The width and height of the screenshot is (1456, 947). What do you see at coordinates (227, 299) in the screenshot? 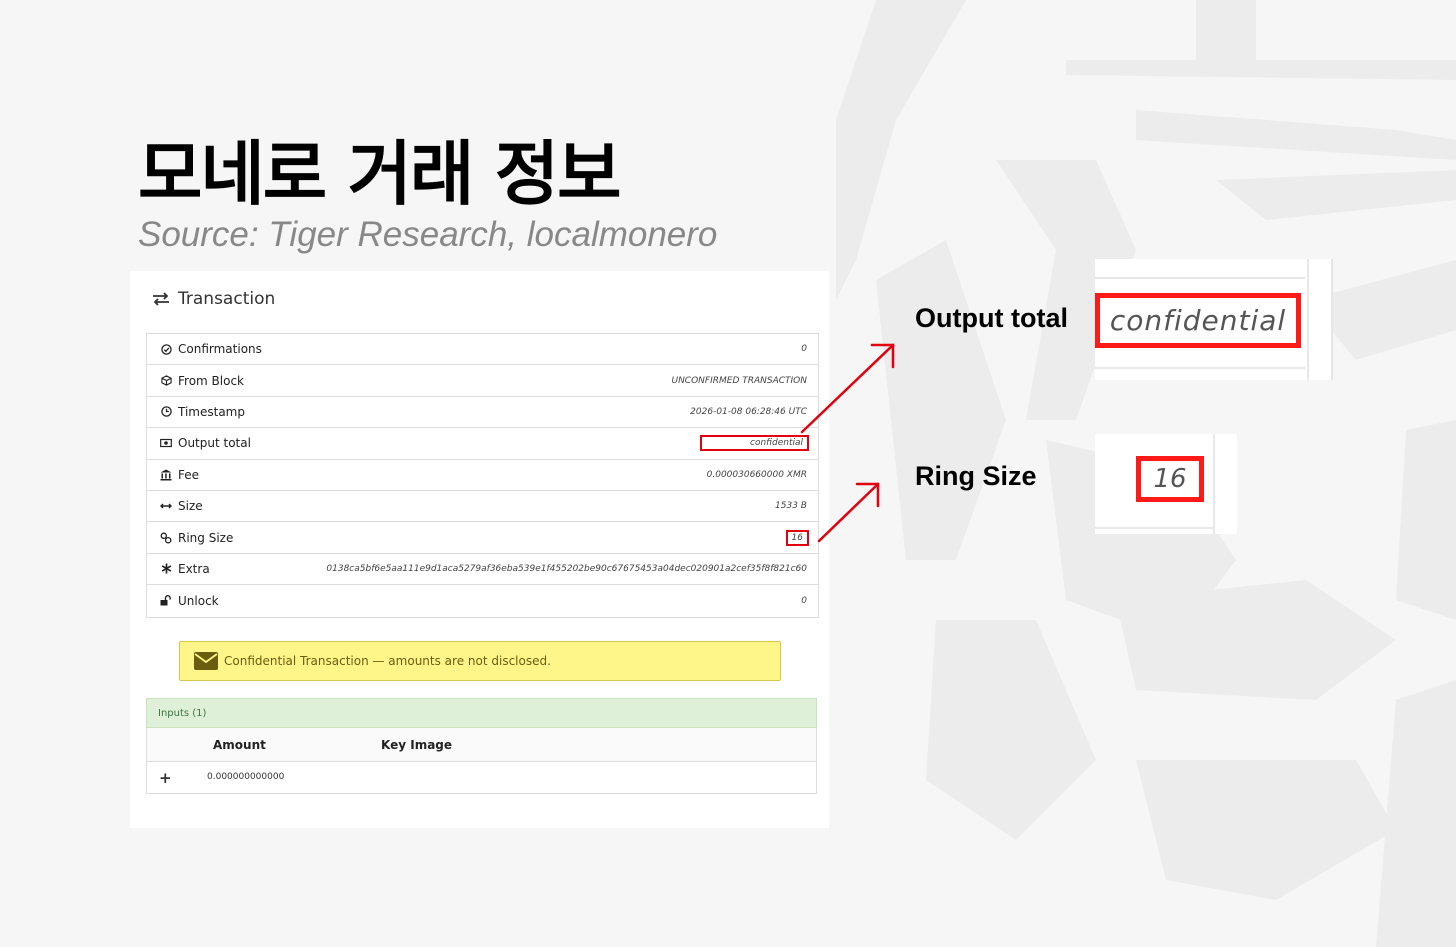
I see `panel-title: Transaction` at bounding box center [227, 299].